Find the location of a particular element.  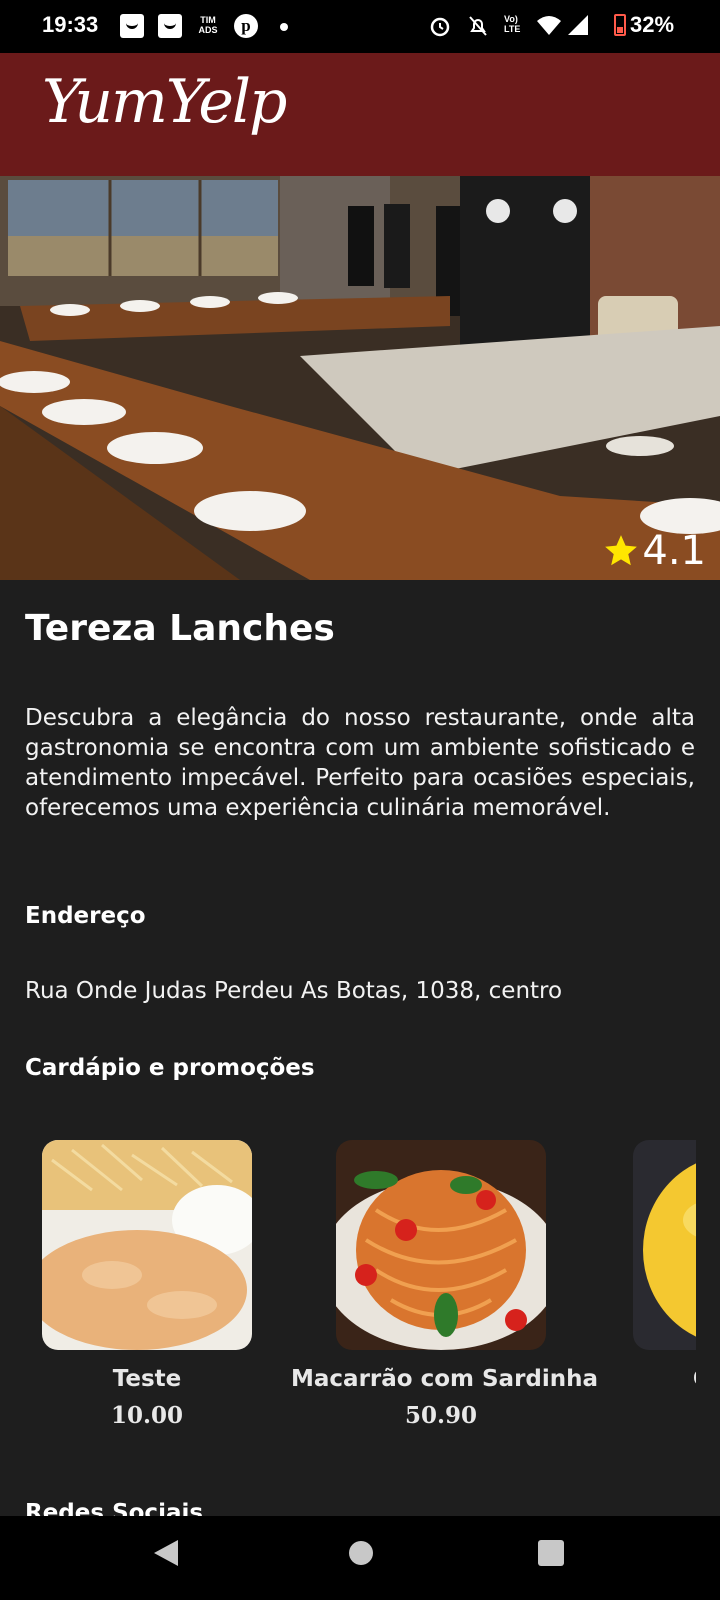

menu-item-name: Teste is located at coordinates (147, 1379).